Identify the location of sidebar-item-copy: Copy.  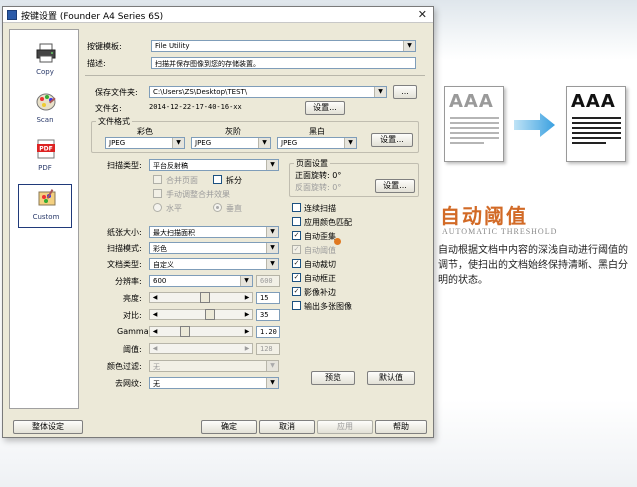
(45, 62).